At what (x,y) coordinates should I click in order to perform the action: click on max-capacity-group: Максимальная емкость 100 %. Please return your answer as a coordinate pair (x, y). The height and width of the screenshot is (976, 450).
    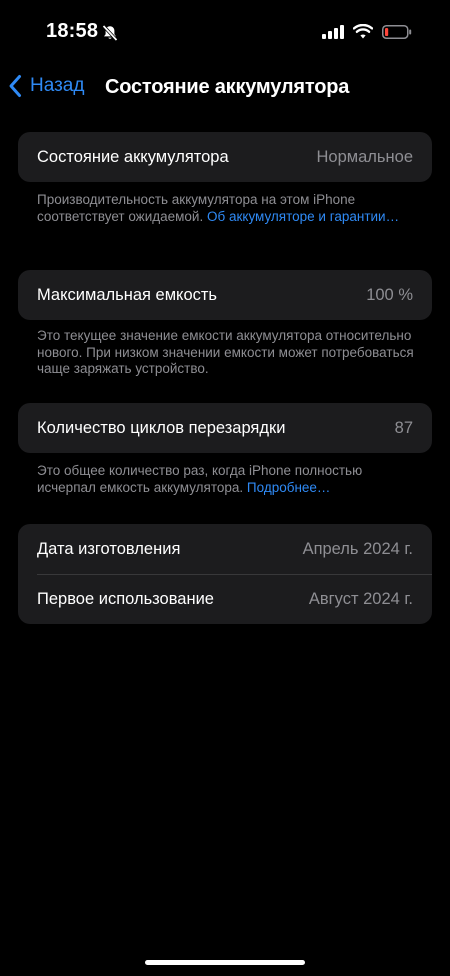
    Looking at the image, I should click on (225, 295).